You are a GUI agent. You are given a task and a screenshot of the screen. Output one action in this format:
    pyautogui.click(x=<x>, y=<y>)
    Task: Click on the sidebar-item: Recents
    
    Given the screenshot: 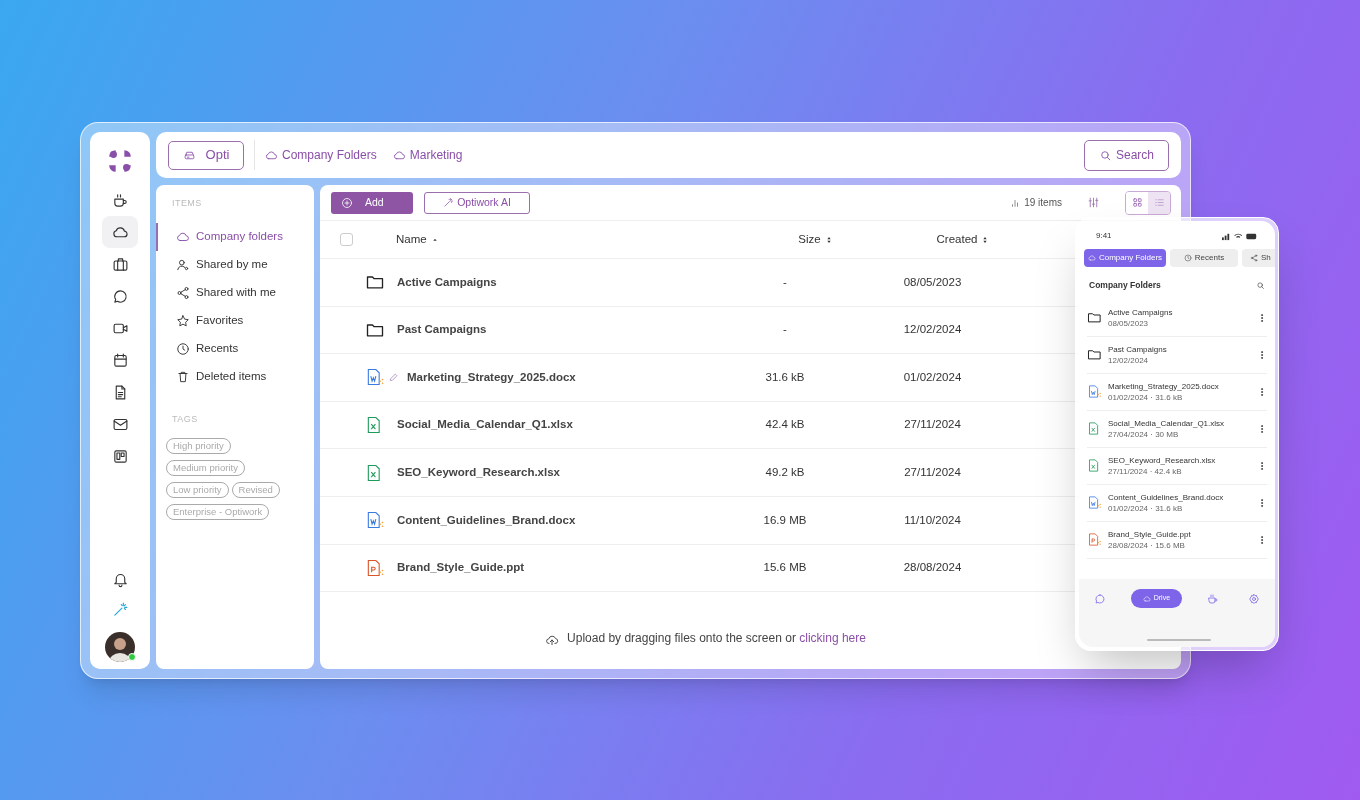 What is the action you would take?
    pyautogui.click(x=235, y=348)
    